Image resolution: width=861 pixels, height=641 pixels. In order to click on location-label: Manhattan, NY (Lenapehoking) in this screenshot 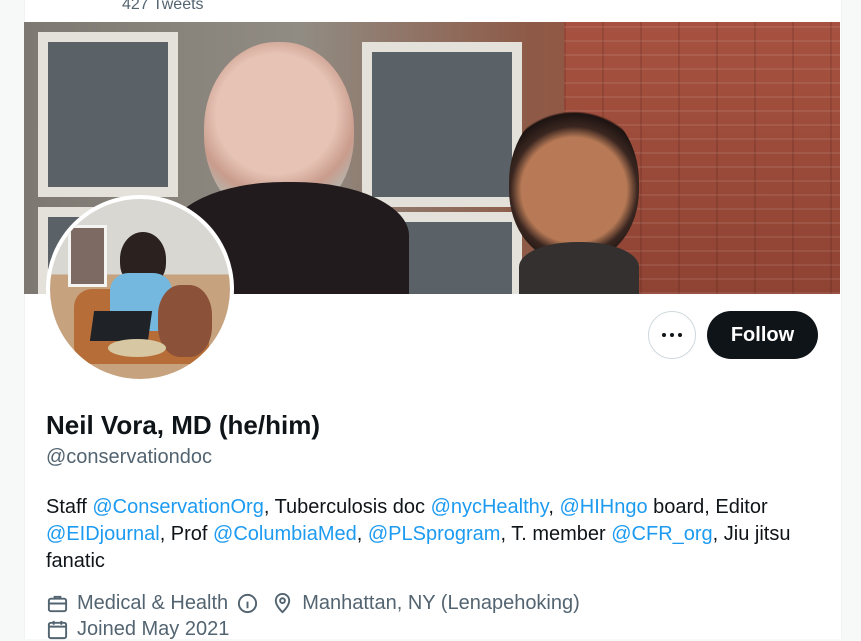, I will do `click(441, 603)`.